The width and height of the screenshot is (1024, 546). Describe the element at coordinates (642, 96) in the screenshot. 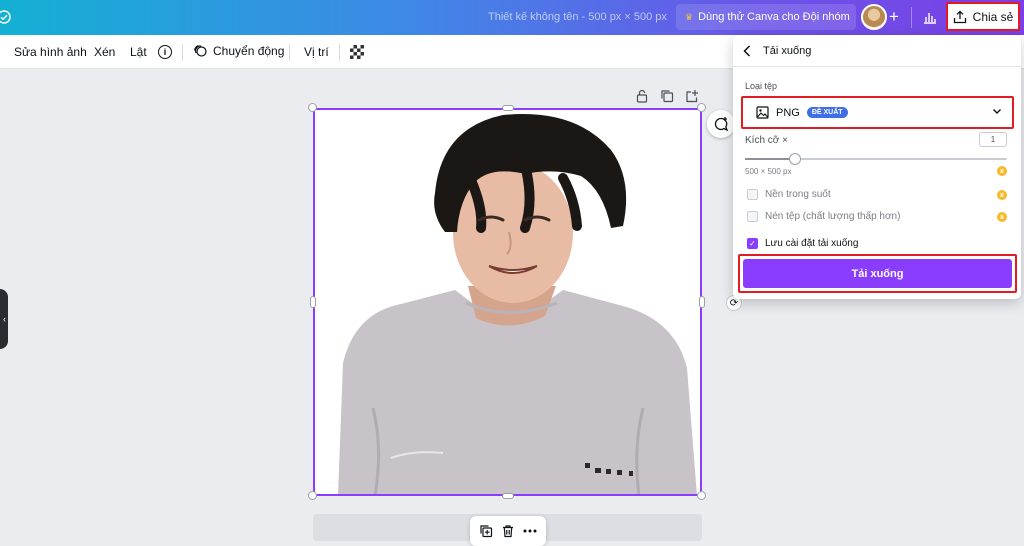

I see `lock-icon` at that location.